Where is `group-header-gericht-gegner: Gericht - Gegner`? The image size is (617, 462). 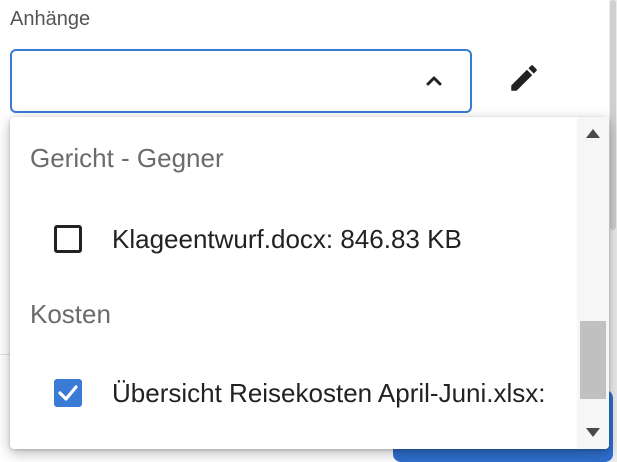 group-header-gericht-gegner: Gericht - Gegner is located at coordinates (127, 158).